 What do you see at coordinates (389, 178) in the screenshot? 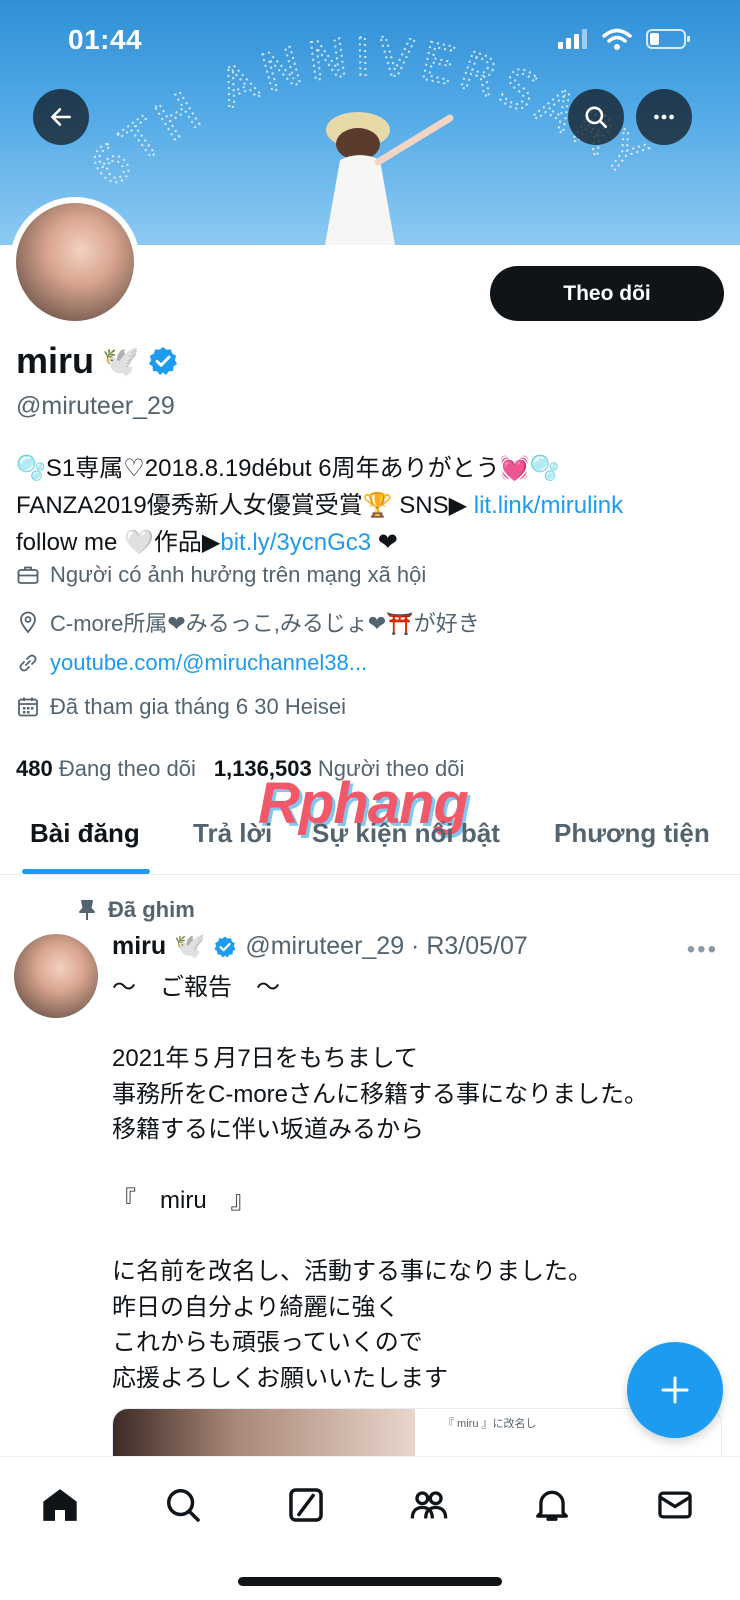
I see `banner-figure` at bounding box center [389, 178].